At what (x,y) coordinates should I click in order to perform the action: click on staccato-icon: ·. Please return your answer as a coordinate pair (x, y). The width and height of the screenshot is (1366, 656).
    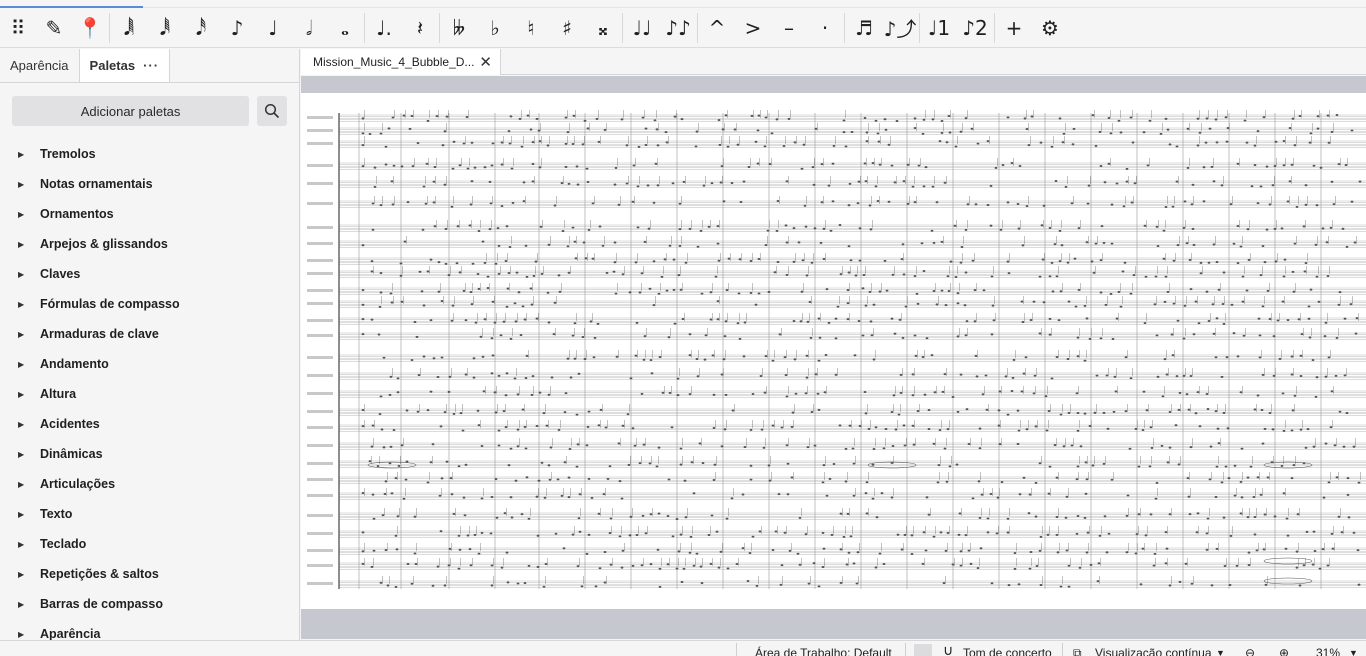
    Looking at the image, I should click on (825, 28).